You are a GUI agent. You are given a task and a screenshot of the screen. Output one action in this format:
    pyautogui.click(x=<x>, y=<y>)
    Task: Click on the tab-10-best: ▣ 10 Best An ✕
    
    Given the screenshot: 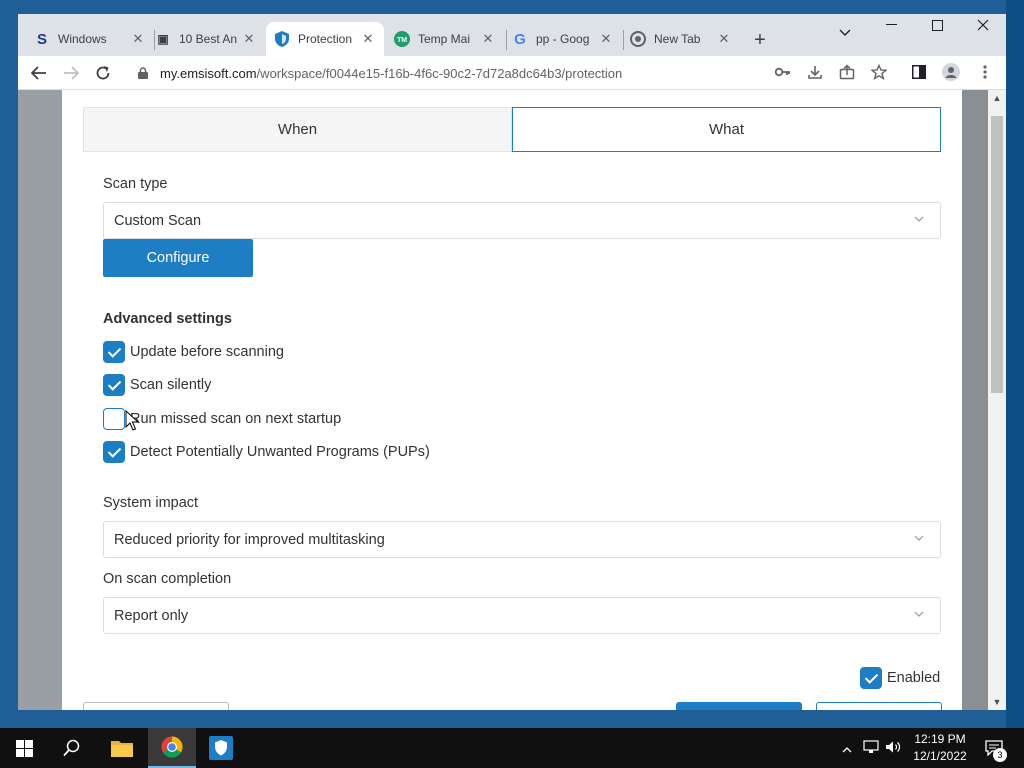 What is the action you would take?
    pyautogui.click(x=206, y=39)
    